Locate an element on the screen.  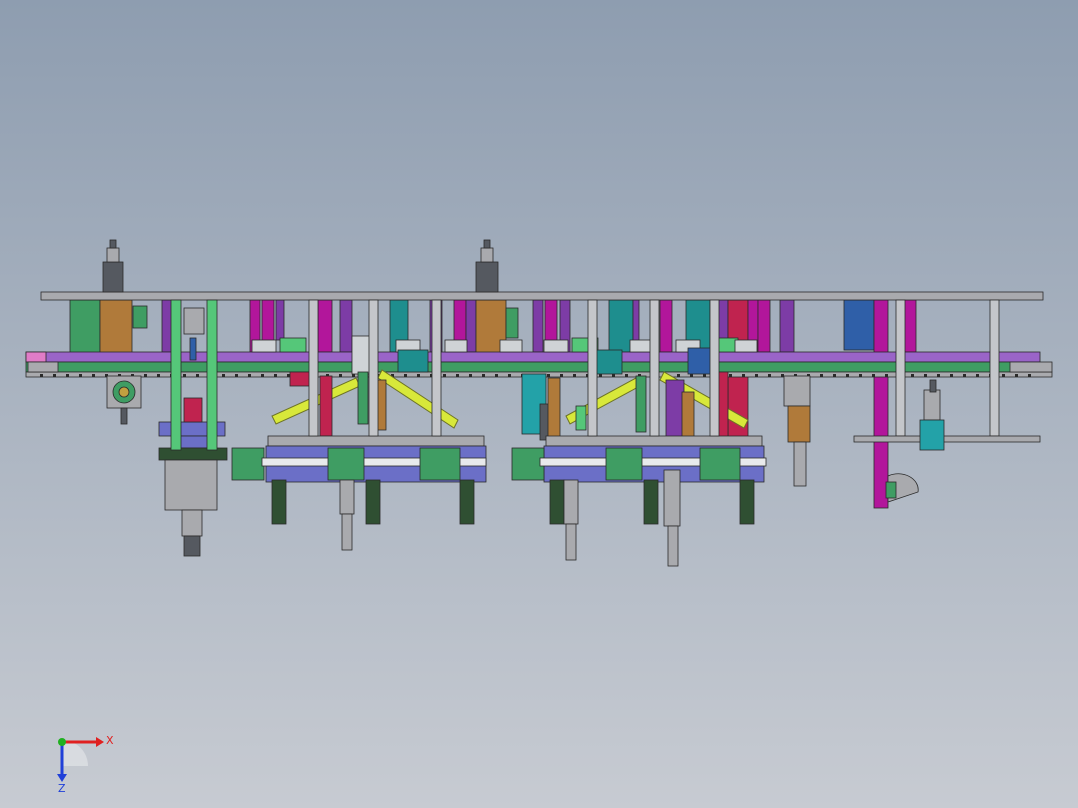
x-axis-arrowhead is located at coordinates (100, 742).